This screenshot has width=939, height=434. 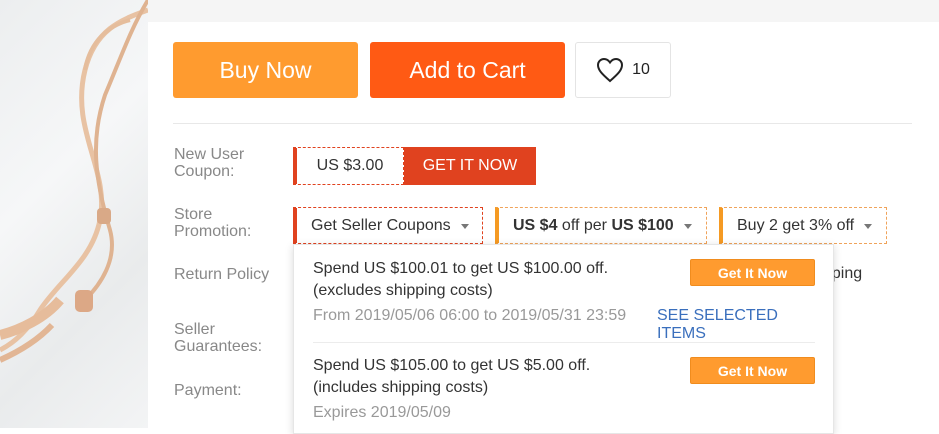 What do you see at coordinates (209, 163) in the screenshot?
I see `new-user-coupon-label: New User Coupon:` at bounding box center [209, 163].